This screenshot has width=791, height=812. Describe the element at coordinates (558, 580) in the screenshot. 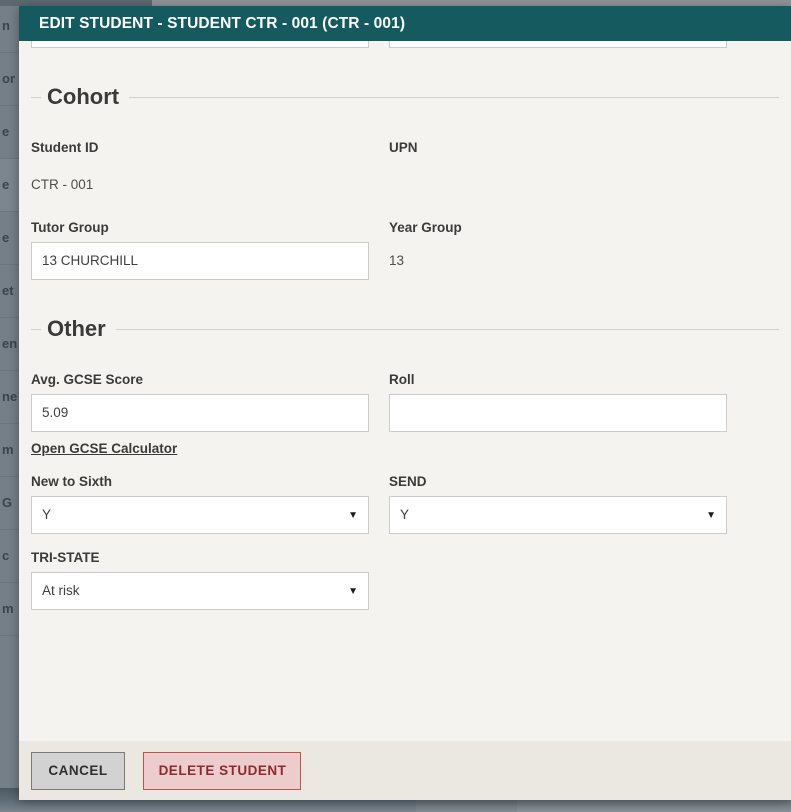

I see `field-tri-state-spacer` at that location.